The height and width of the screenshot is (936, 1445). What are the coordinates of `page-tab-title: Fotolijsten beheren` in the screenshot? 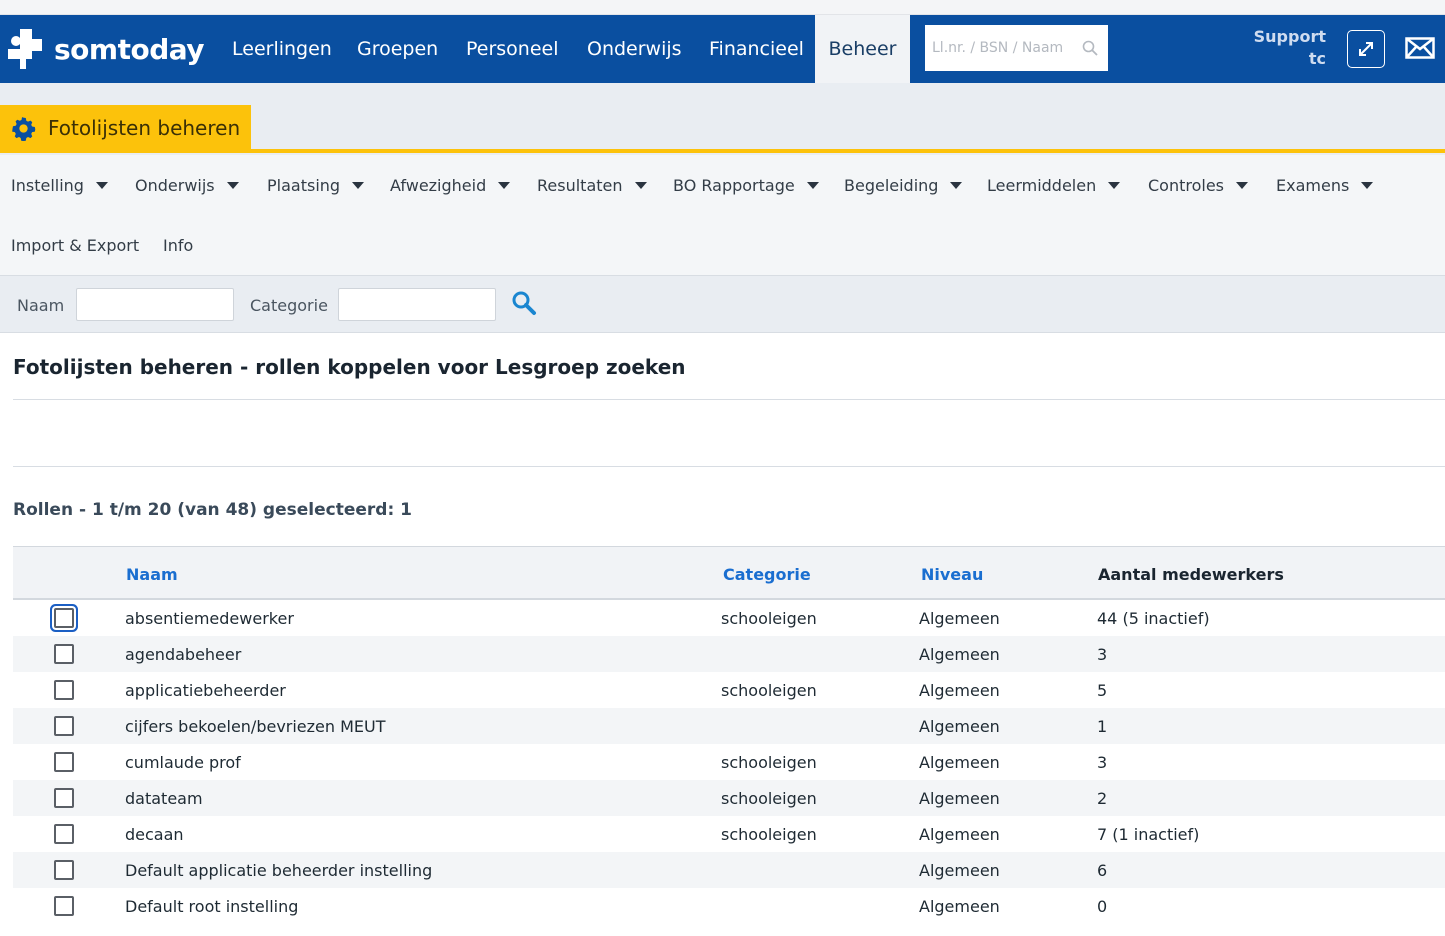 It's located at (144, 128).